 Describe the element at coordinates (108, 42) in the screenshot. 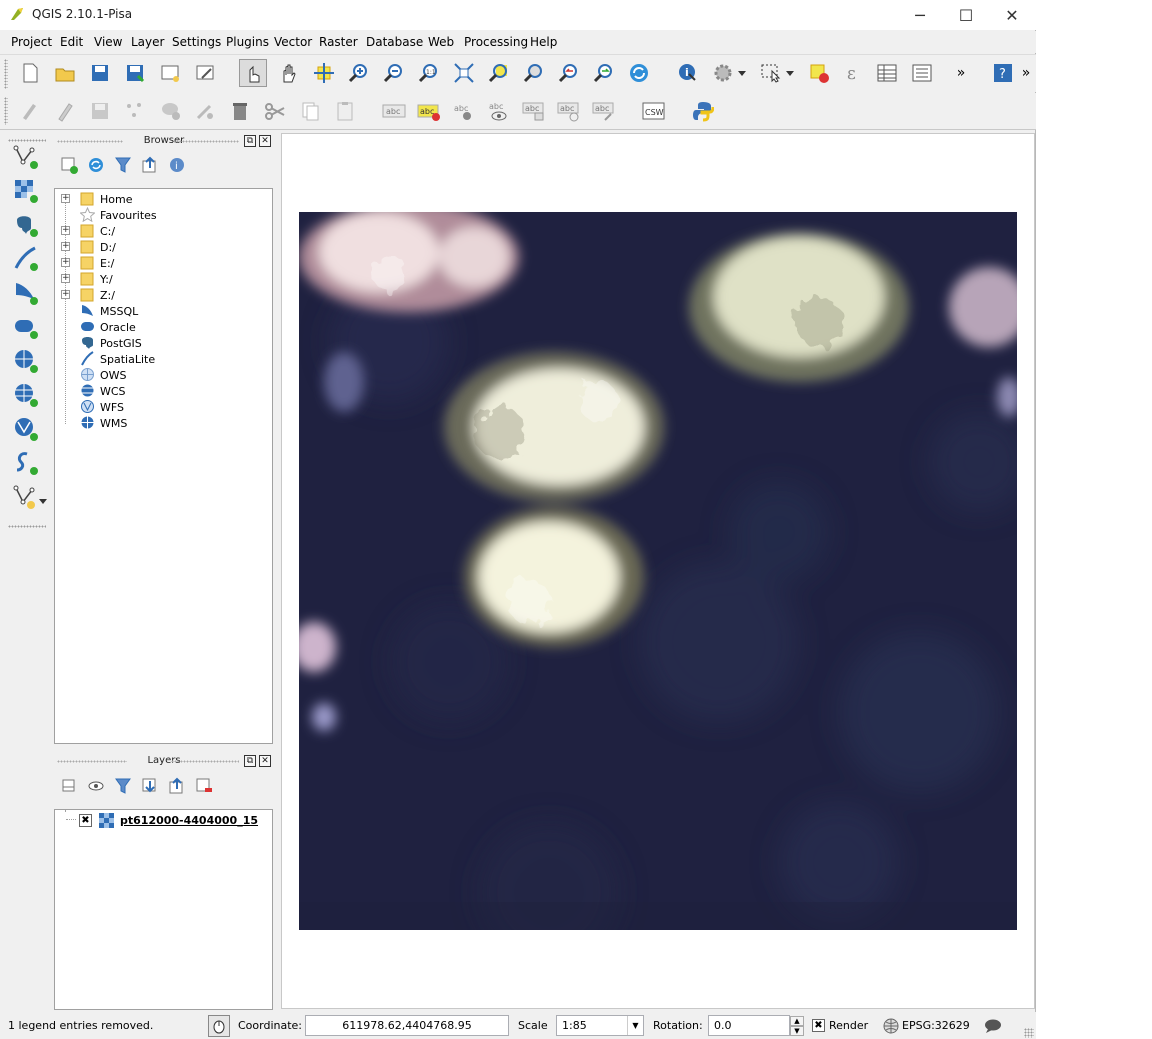

I see `menu-view: View` at that location.